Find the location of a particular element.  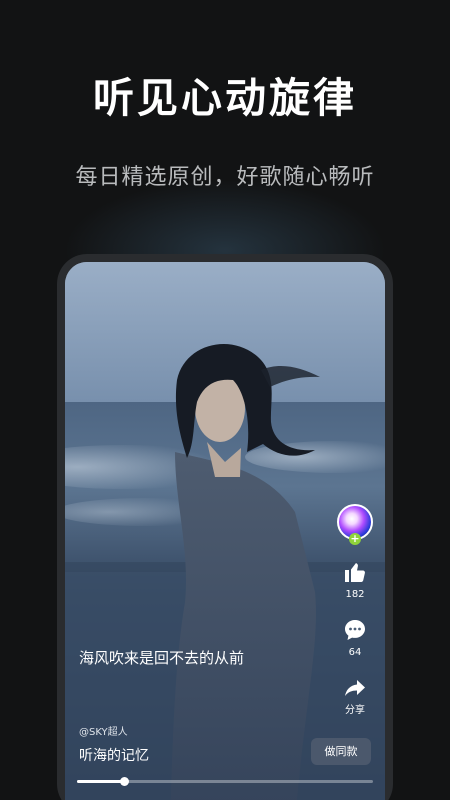

comment-count: 64 is located at coordinates (355, 652).